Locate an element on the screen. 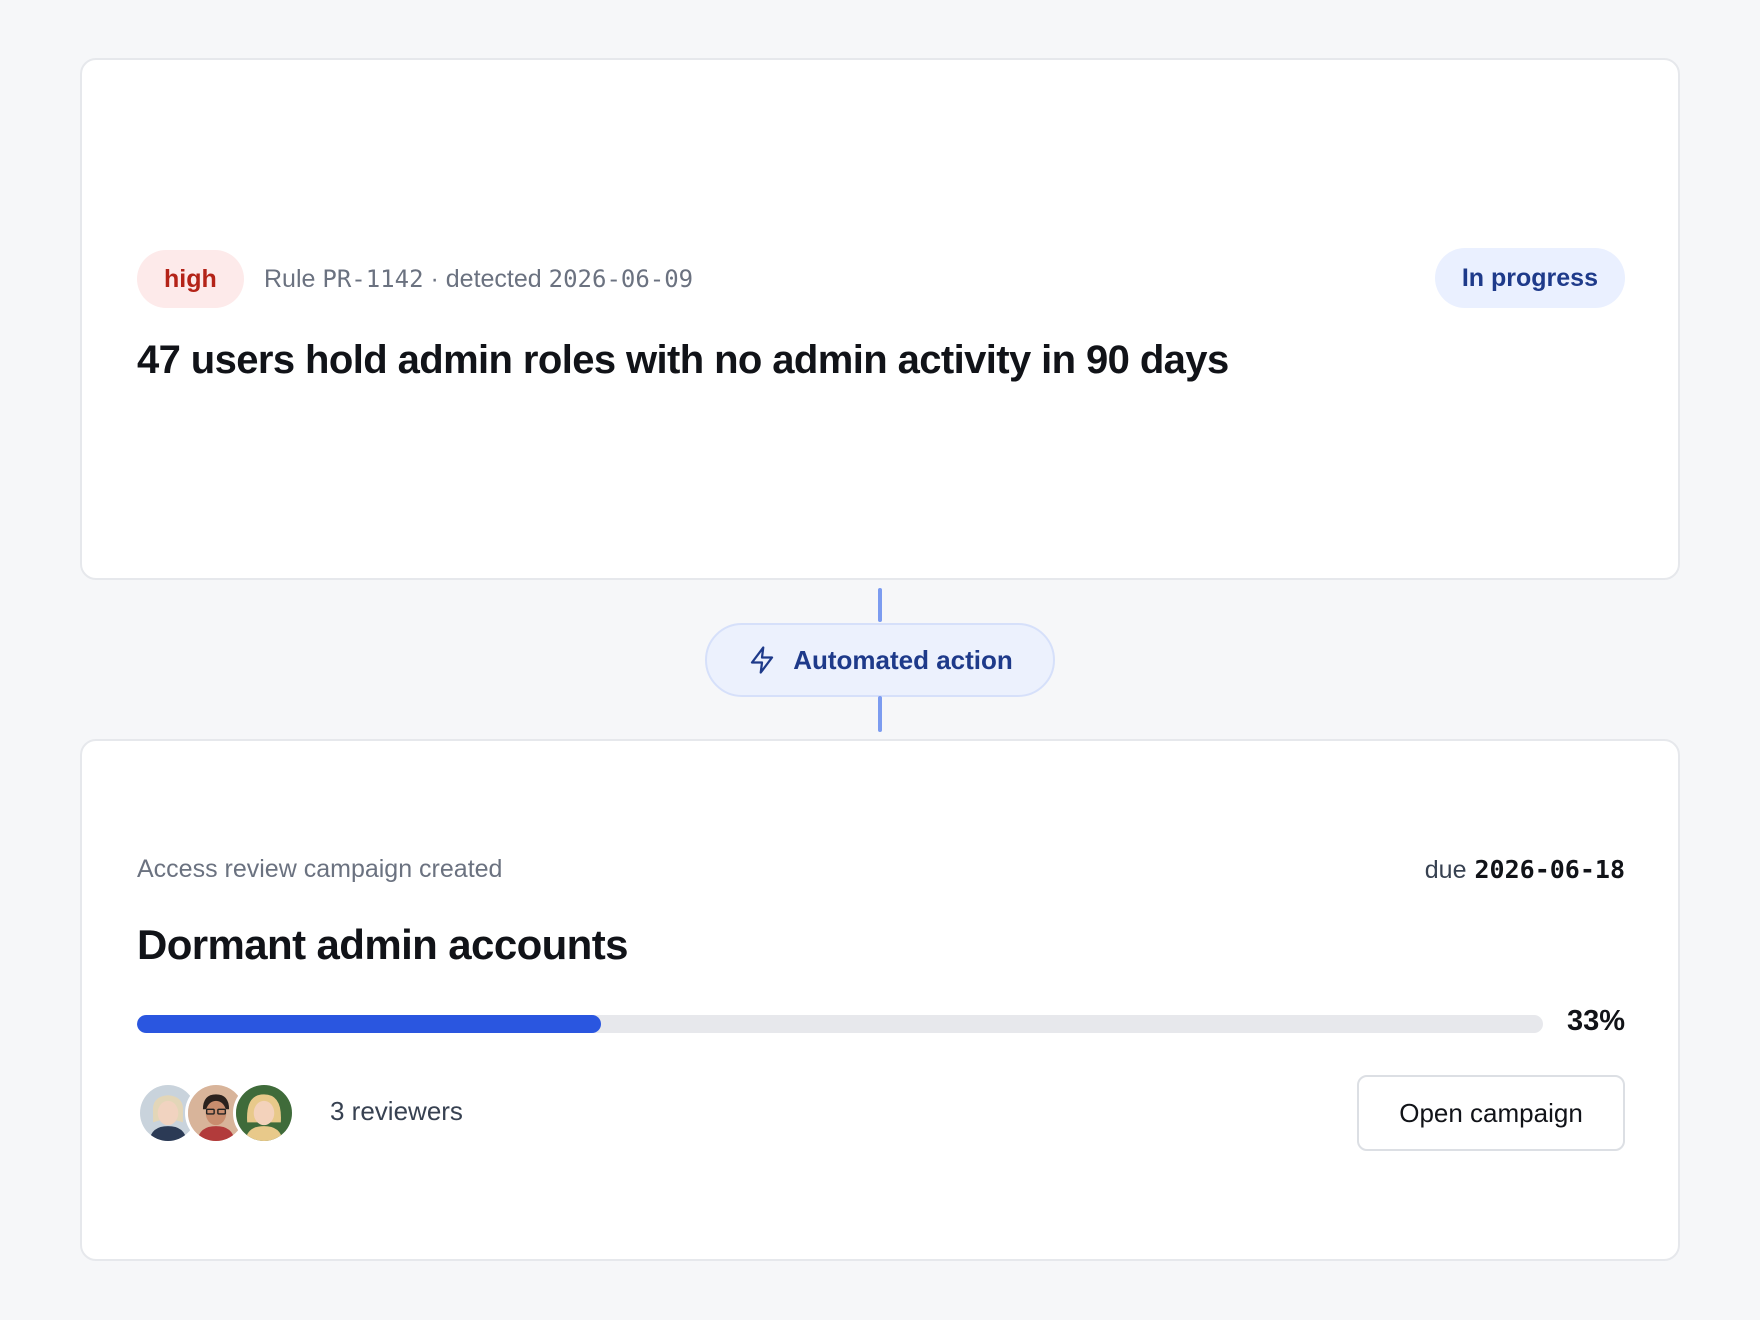  finding-meta: Rule PR-1142 · detected 2026-06-09 is located at coordinates (478, 279).